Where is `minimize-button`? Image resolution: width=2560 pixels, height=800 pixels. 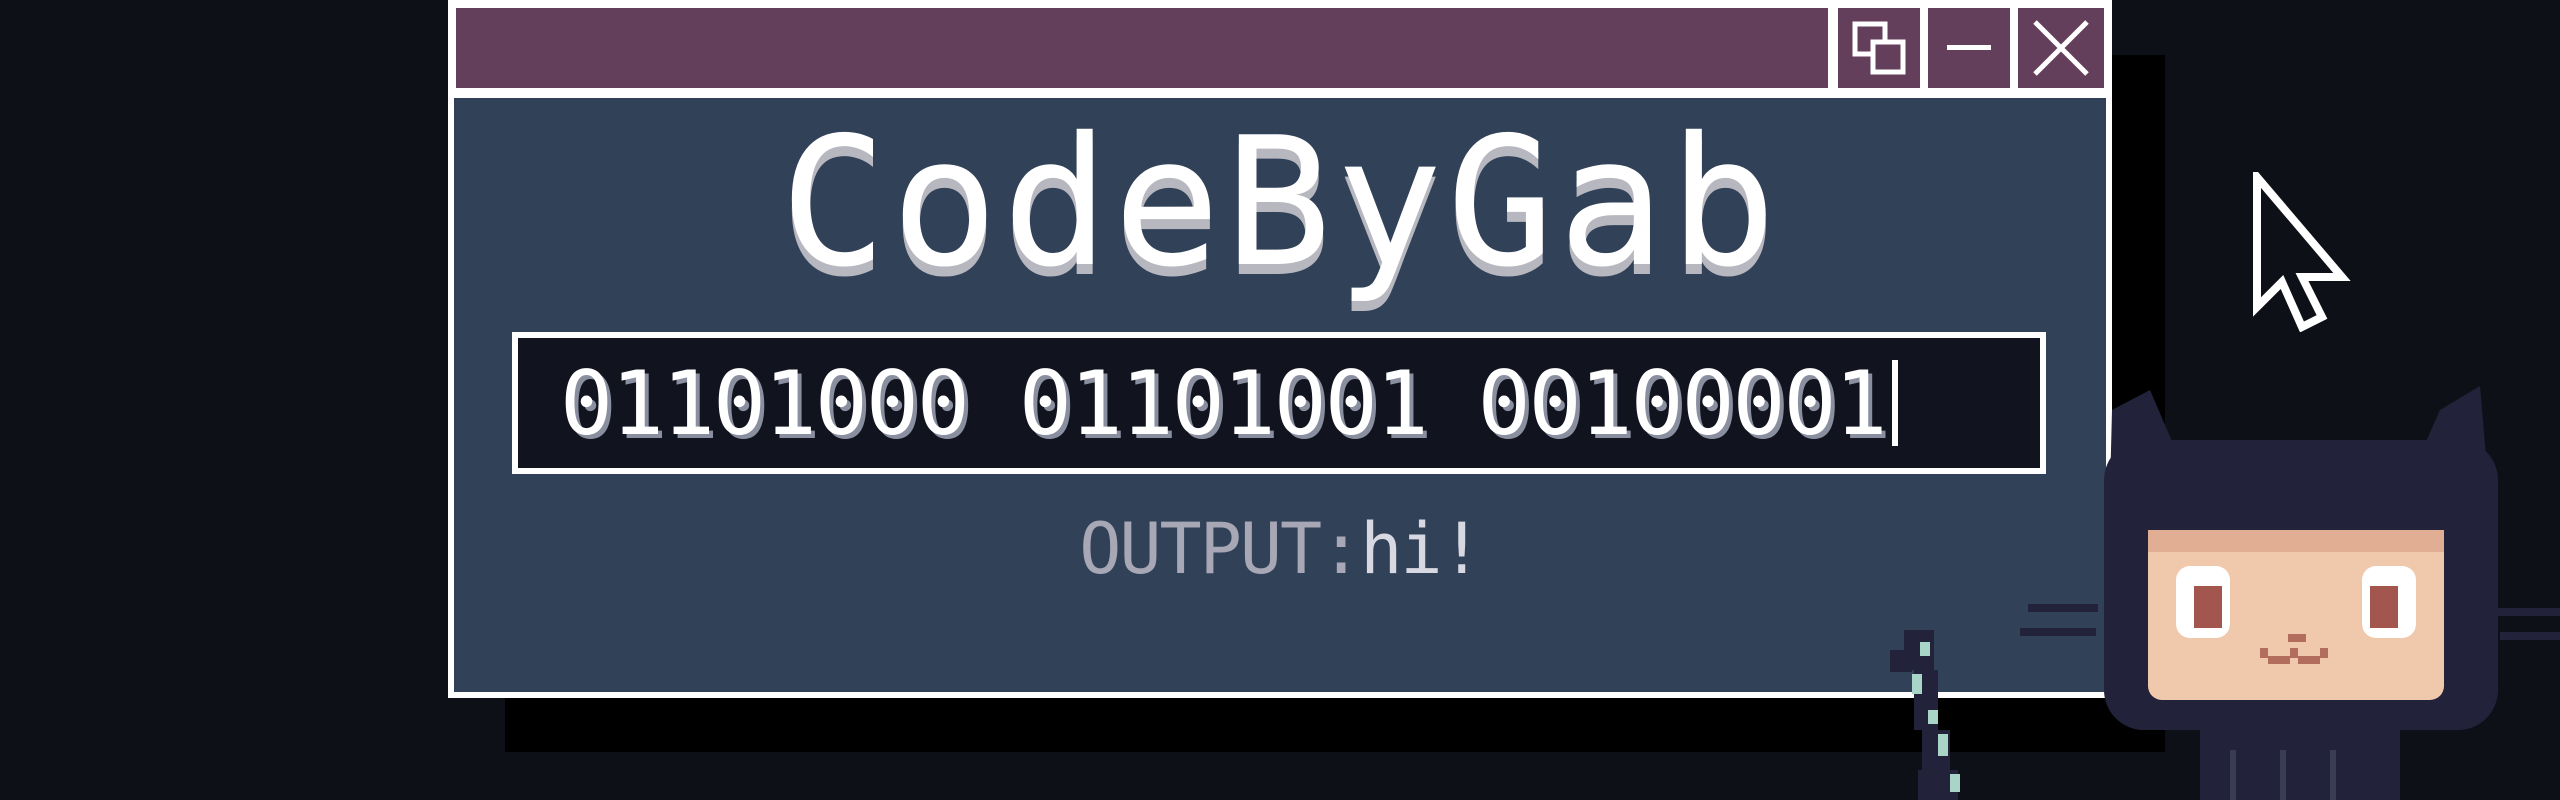 minimize-button is located at coordinates (1969, 48).